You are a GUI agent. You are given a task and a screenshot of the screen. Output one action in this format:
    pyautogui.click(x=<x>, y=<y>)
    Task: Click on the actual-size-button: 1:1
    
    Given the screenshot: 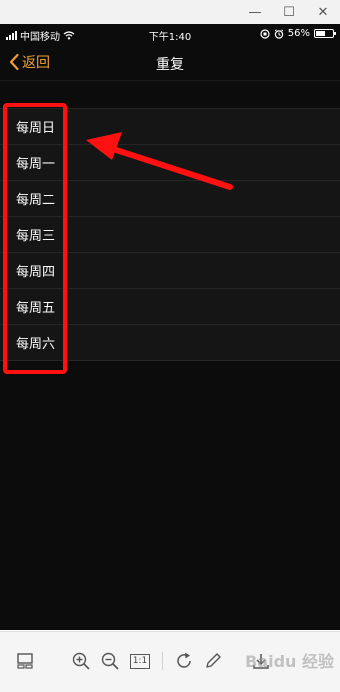 What is the action you would take?
    pyautogui.click(x=140, y=661)
    